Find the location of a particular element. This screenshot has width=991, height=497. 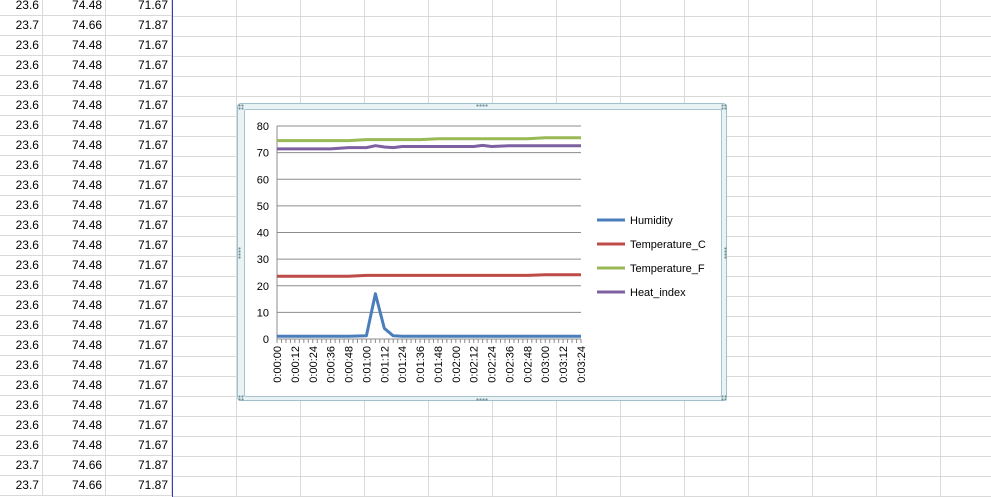

x-tick-label: 0:01:48 is located at coordinates (439, 364).